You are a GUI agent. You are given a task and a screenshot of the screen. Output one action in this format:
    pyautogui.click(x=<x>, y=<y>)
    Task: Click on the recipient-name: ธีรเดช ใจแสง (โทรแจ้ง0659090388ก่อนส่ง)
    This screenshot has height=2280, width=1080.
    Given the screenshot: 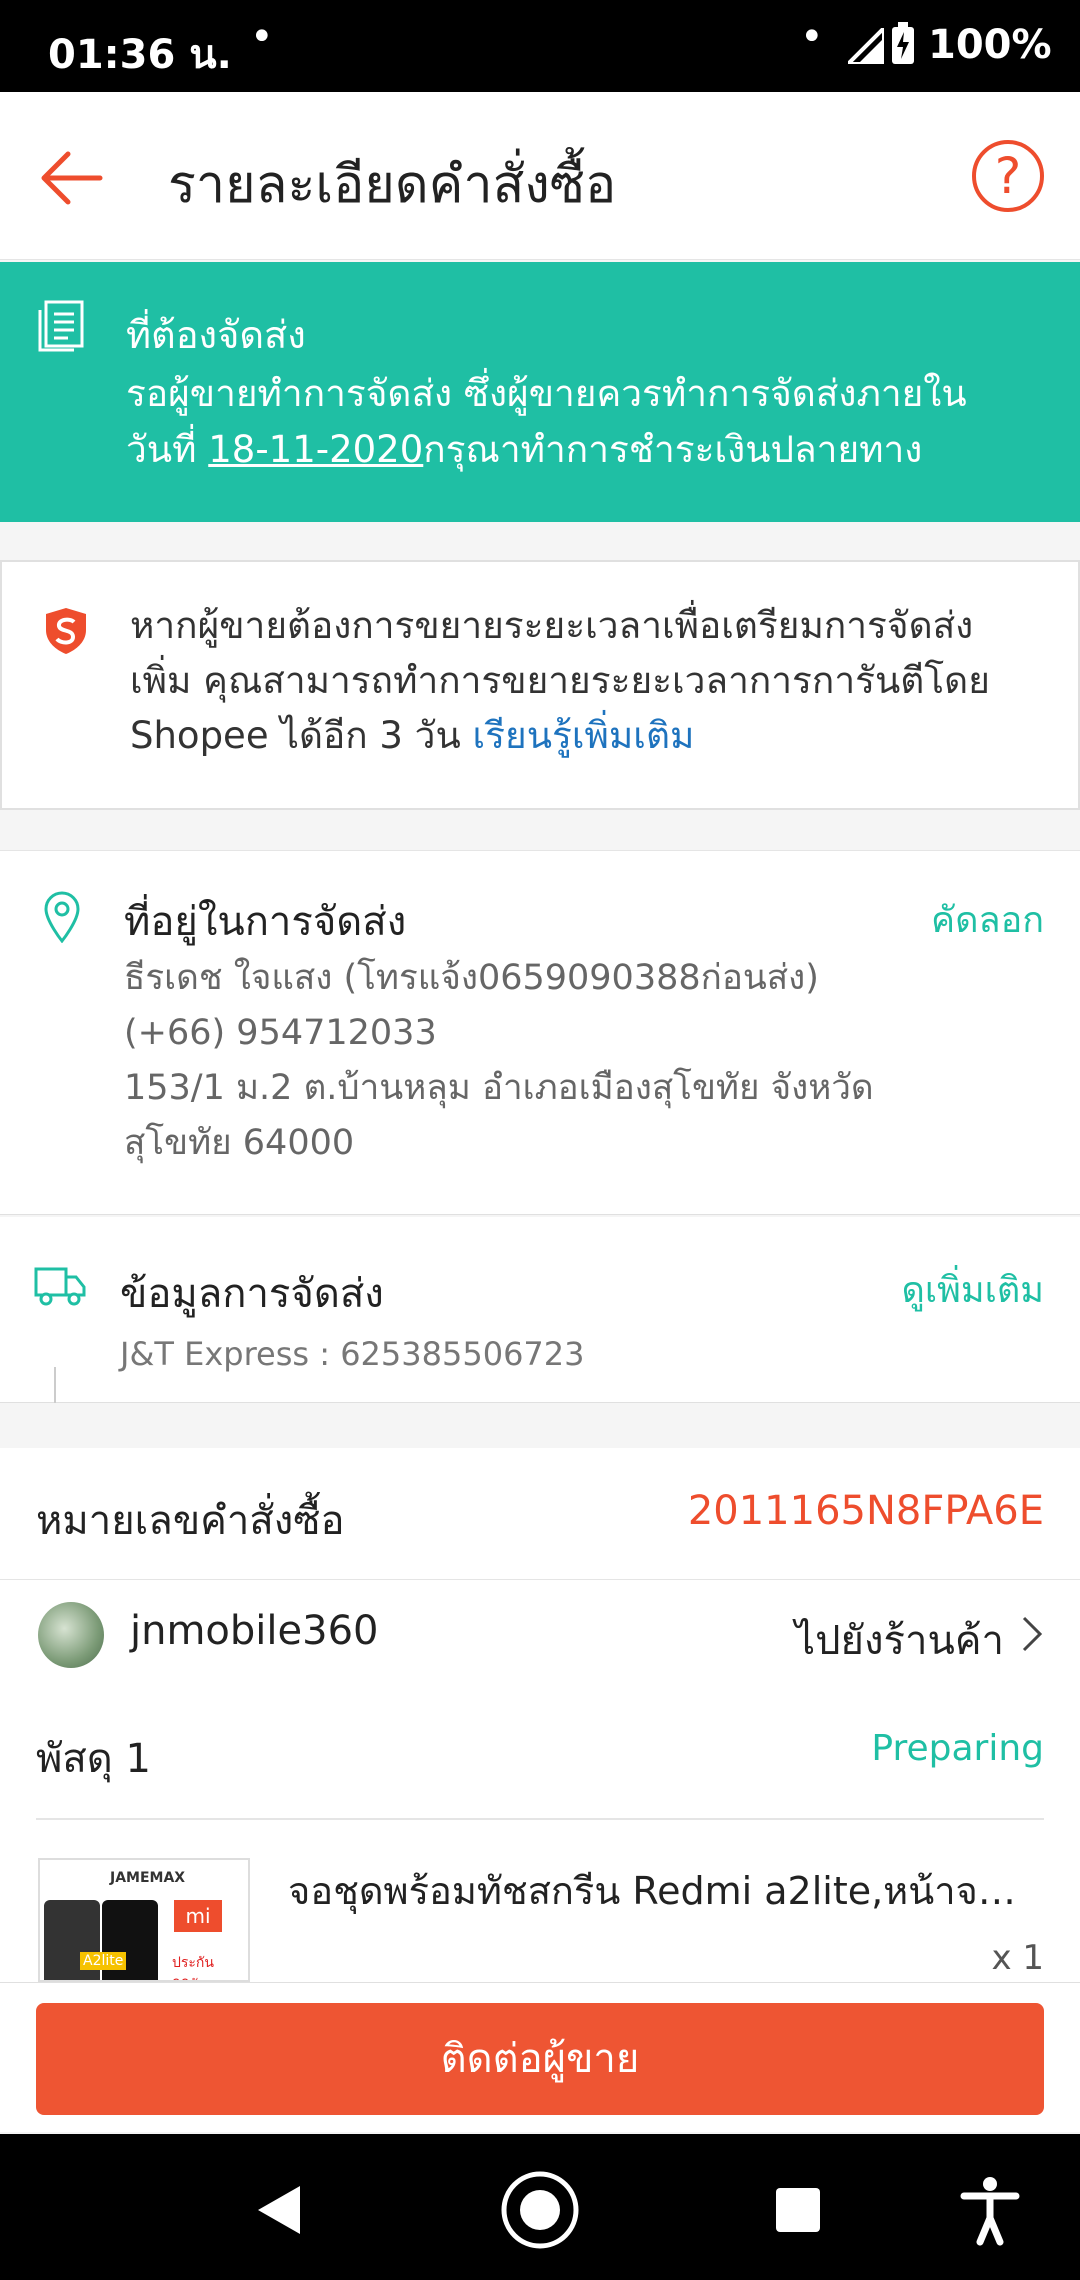 What is the action you would take?
    pyautogui.click(x=471, y=978)
    